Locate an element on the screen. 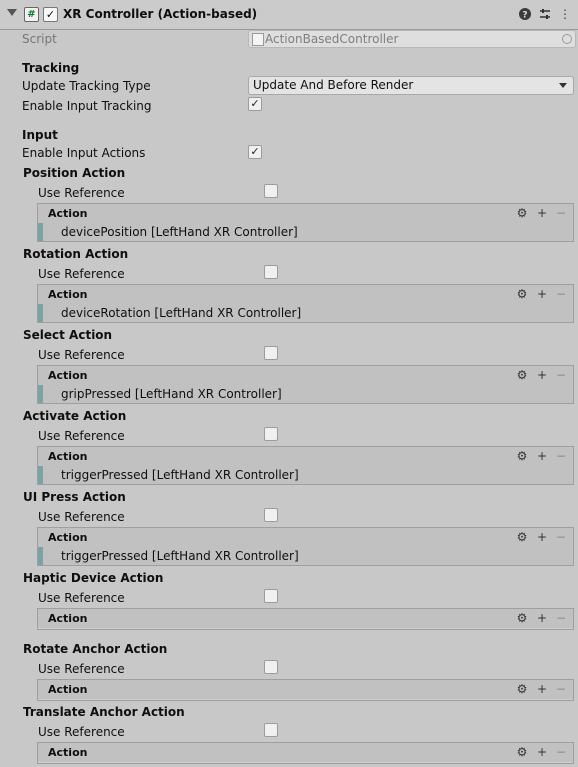 The height and width of the screenshot is (767, 578). binding-row: deviceRotation [LeftHand XR Controller] is located at coordinates (305, 313).